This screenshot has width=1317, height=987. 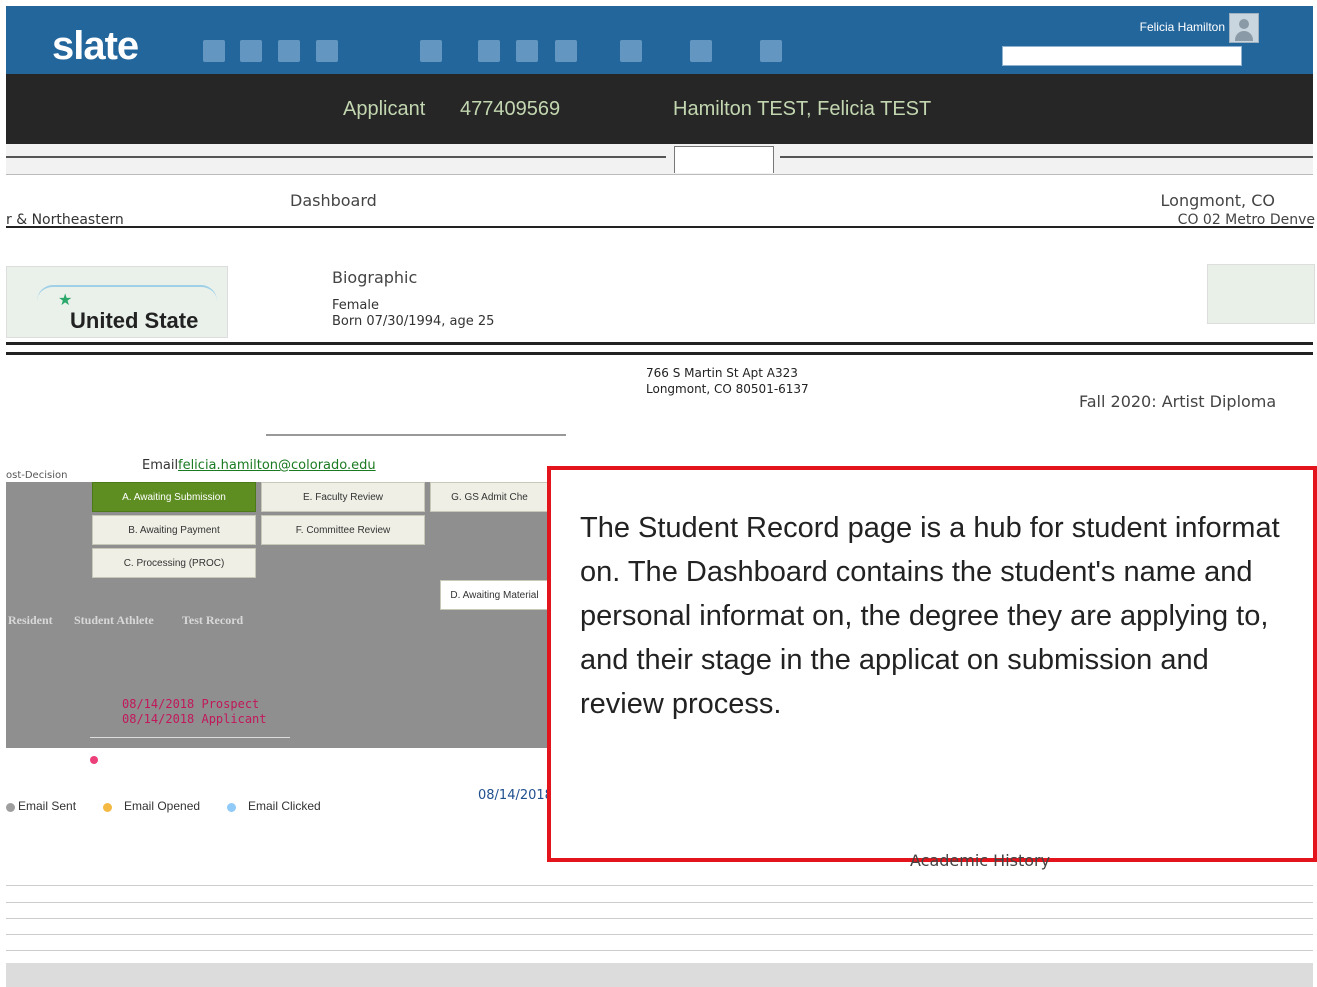 I want to click on applicant-banner, so click(x=659, y=109).